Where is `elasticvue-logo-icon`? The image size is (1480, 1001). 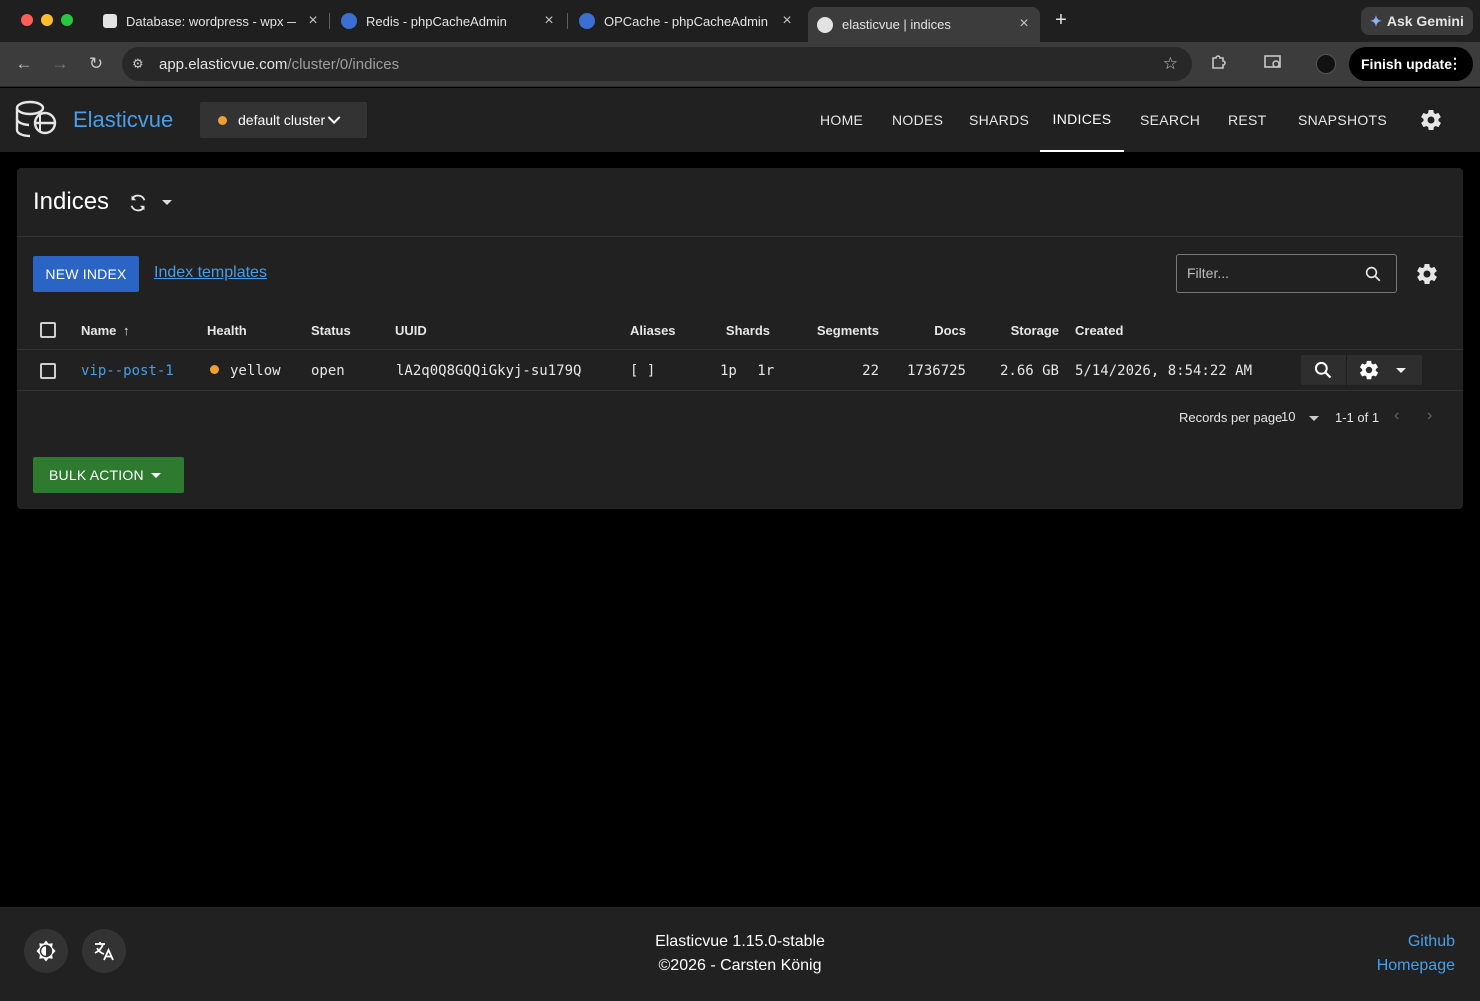
elasticvue-logo-icon is located at coordinates (37, 120).